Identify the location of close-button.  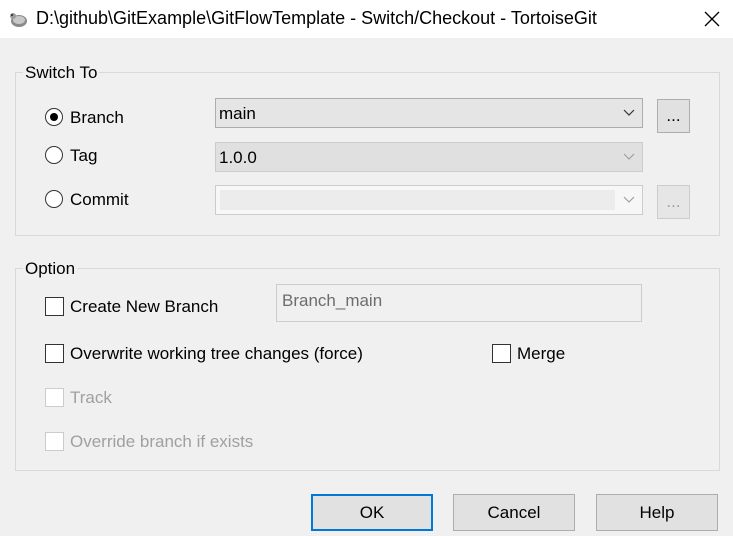
(711, 19).